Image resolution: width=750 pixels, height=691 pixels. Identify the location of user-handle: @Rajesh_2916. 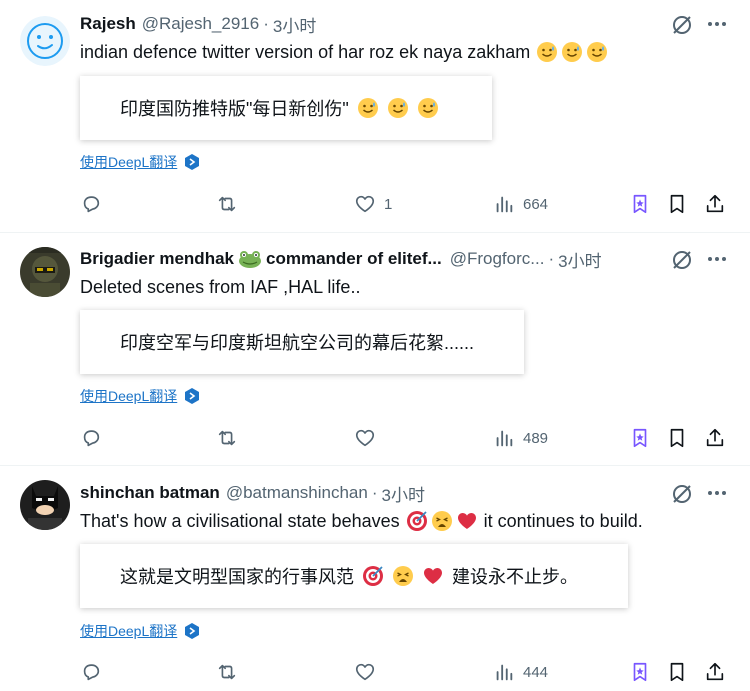
(200, 24).